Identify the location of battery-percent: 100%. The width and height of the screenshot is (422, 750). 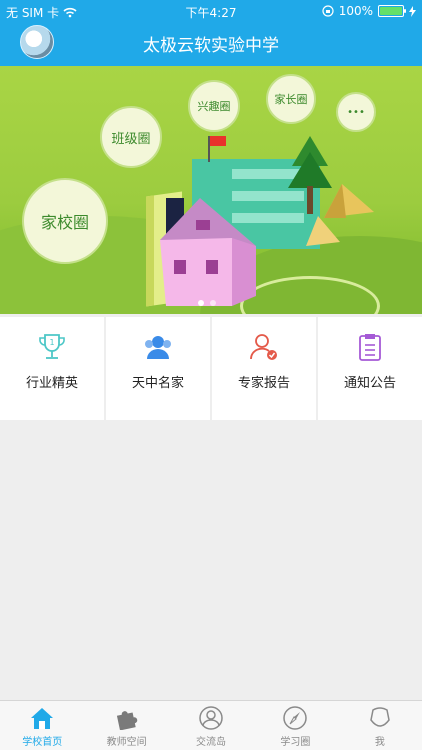
(355, 11).